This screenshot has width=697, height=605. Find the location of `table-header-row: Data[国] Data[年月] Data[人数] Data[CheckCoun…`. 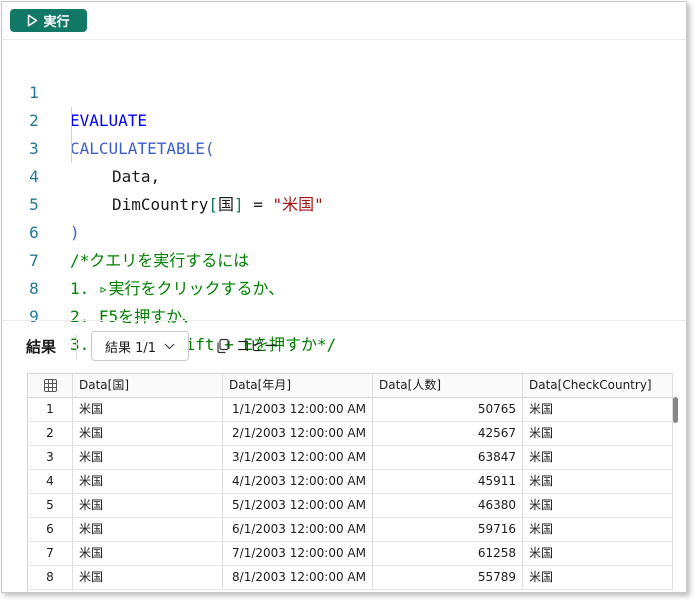

table-header-row: Data[国] Data[年月] Data[人数] Data[CheckCoun… is located at coordinates (350, 386).